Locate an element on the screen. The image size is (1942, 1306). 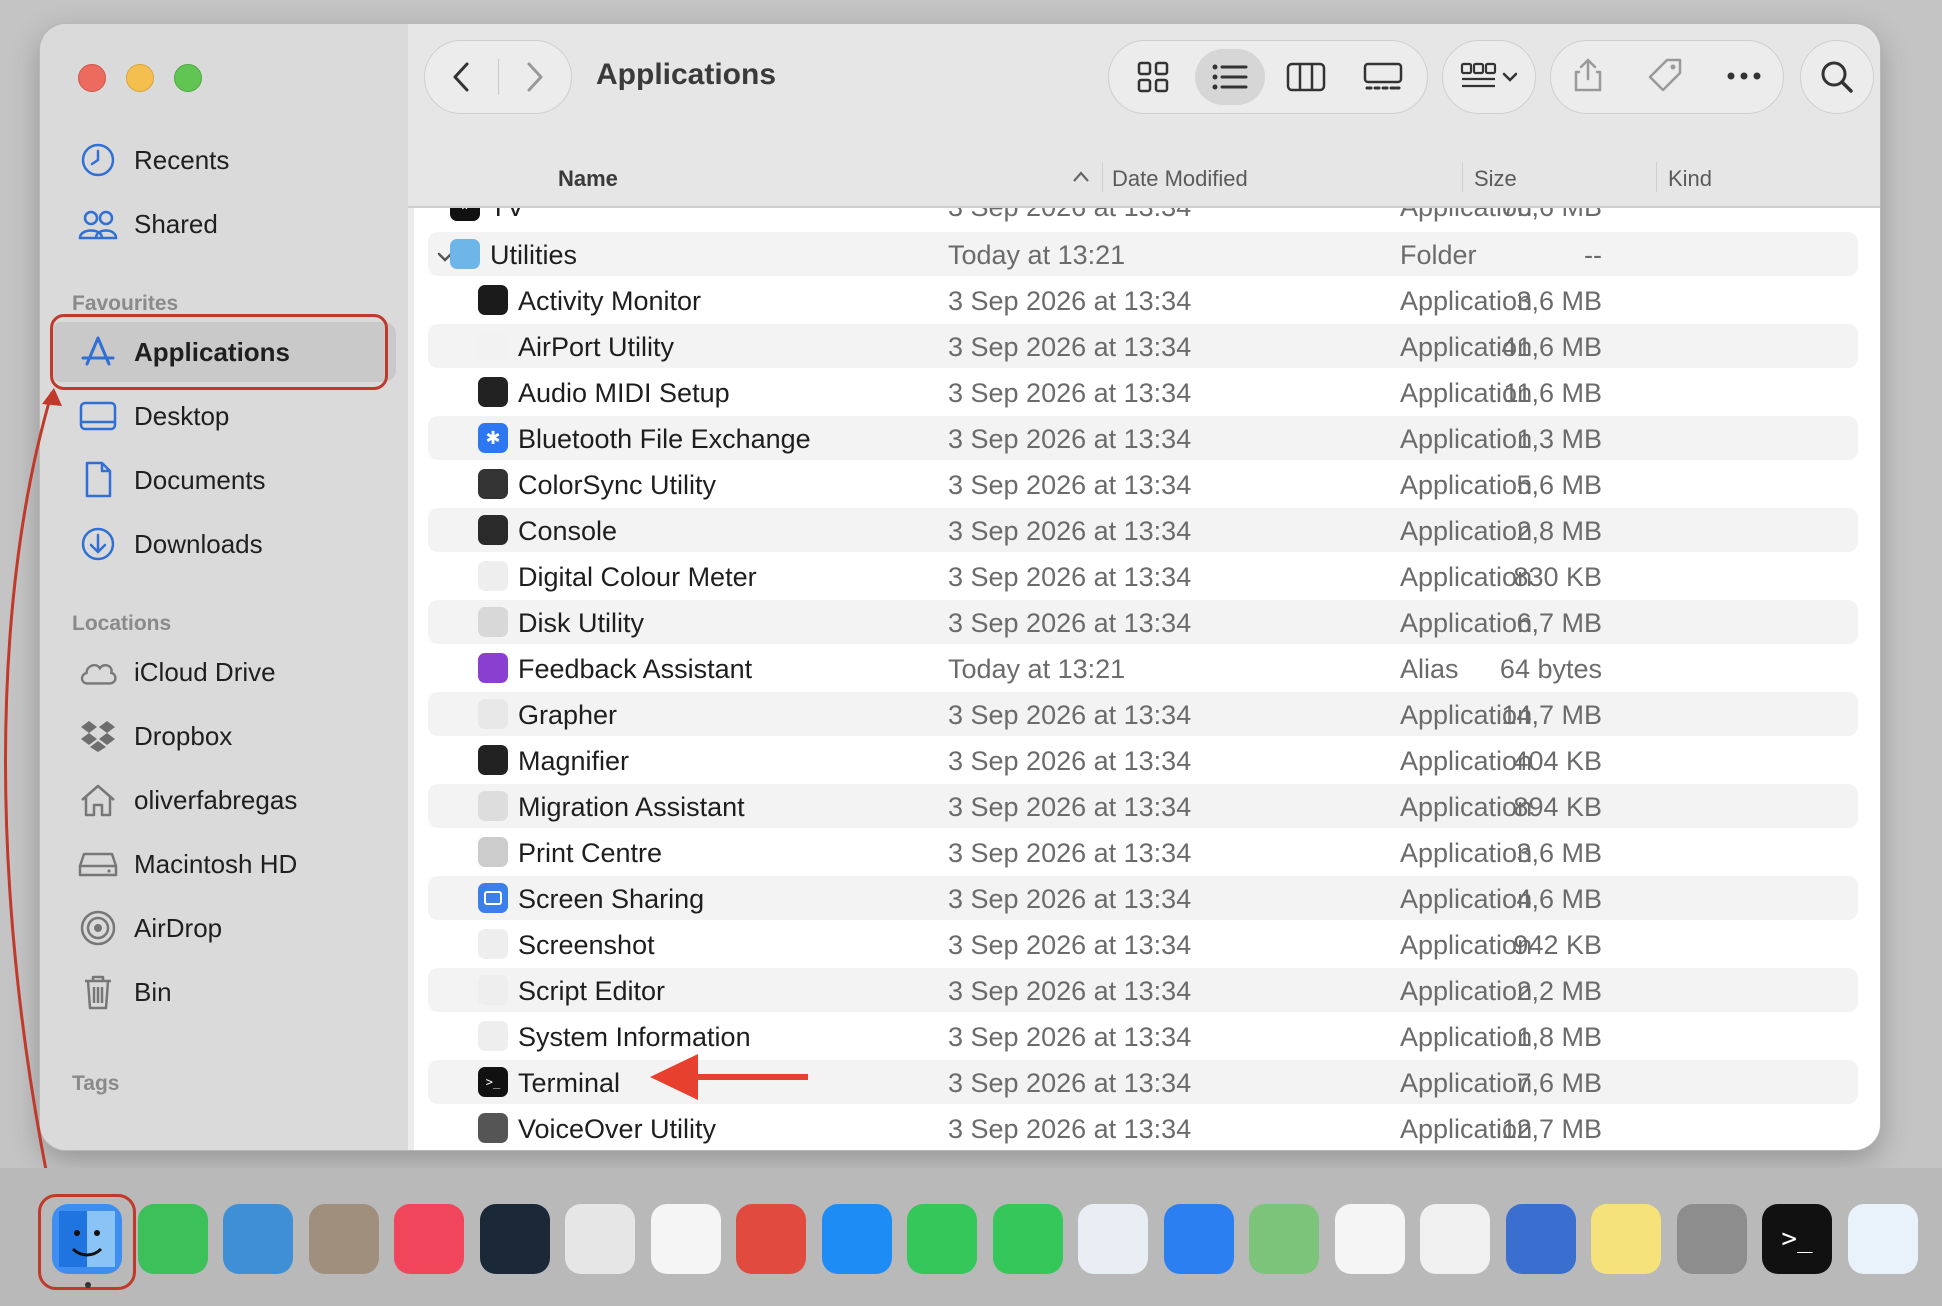
more-button is located at coordinates (1744, 77).